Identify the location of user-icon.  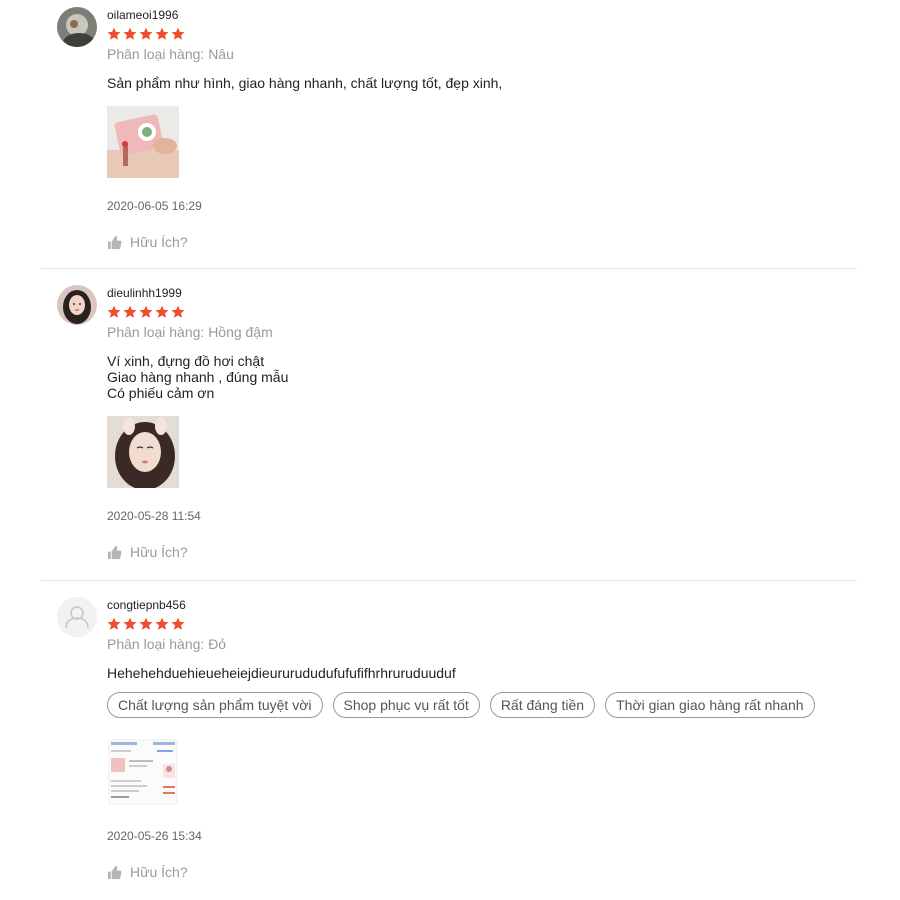
(77, 617).